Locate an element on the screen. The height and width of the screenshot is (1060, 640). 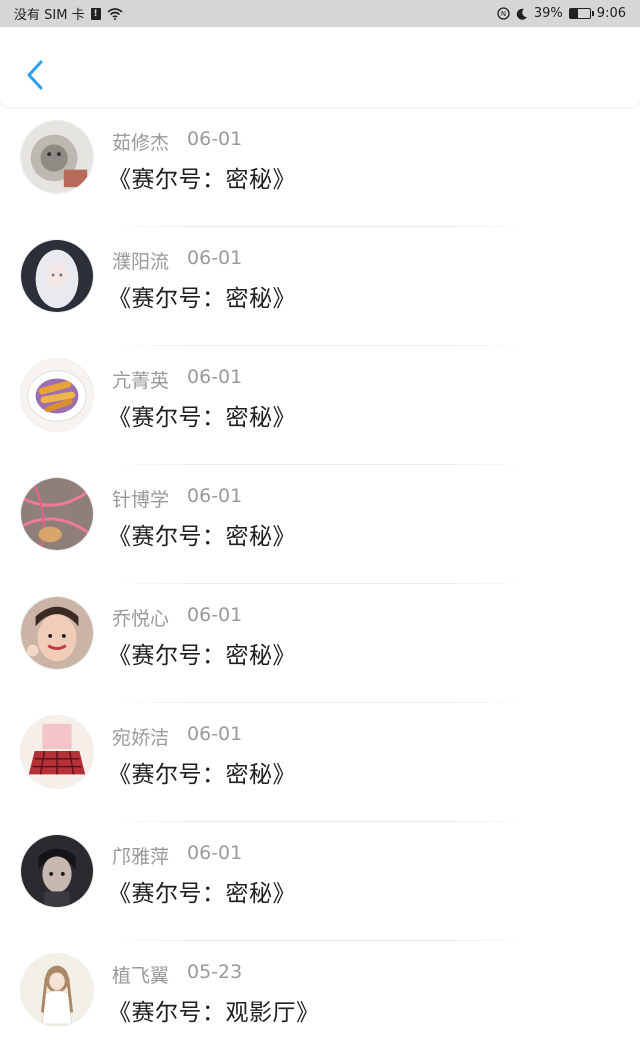
sender-name: 针博学 is located at coordinates (141, 500).